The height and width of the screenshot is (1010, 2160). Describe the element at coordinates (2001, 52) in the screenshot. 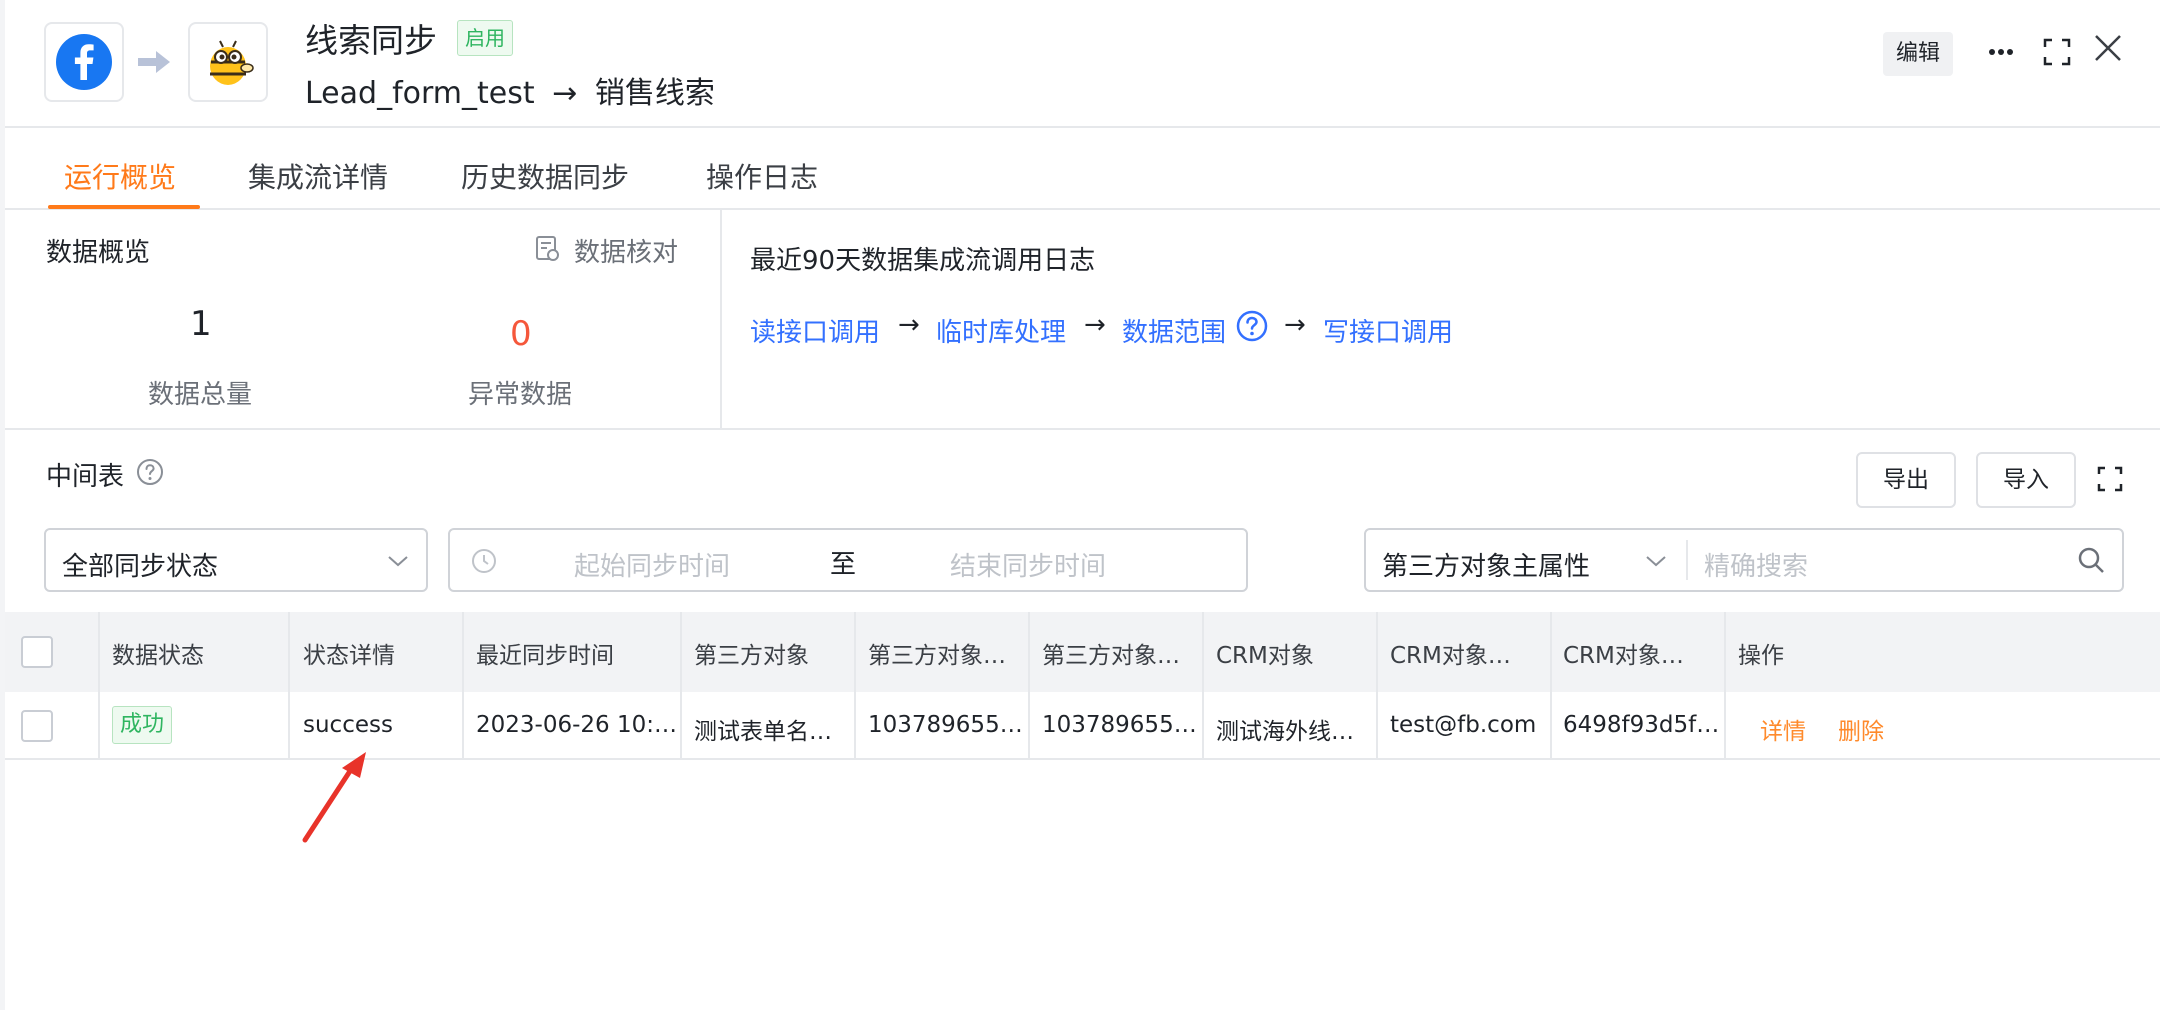

I see `more-icon` at that location.